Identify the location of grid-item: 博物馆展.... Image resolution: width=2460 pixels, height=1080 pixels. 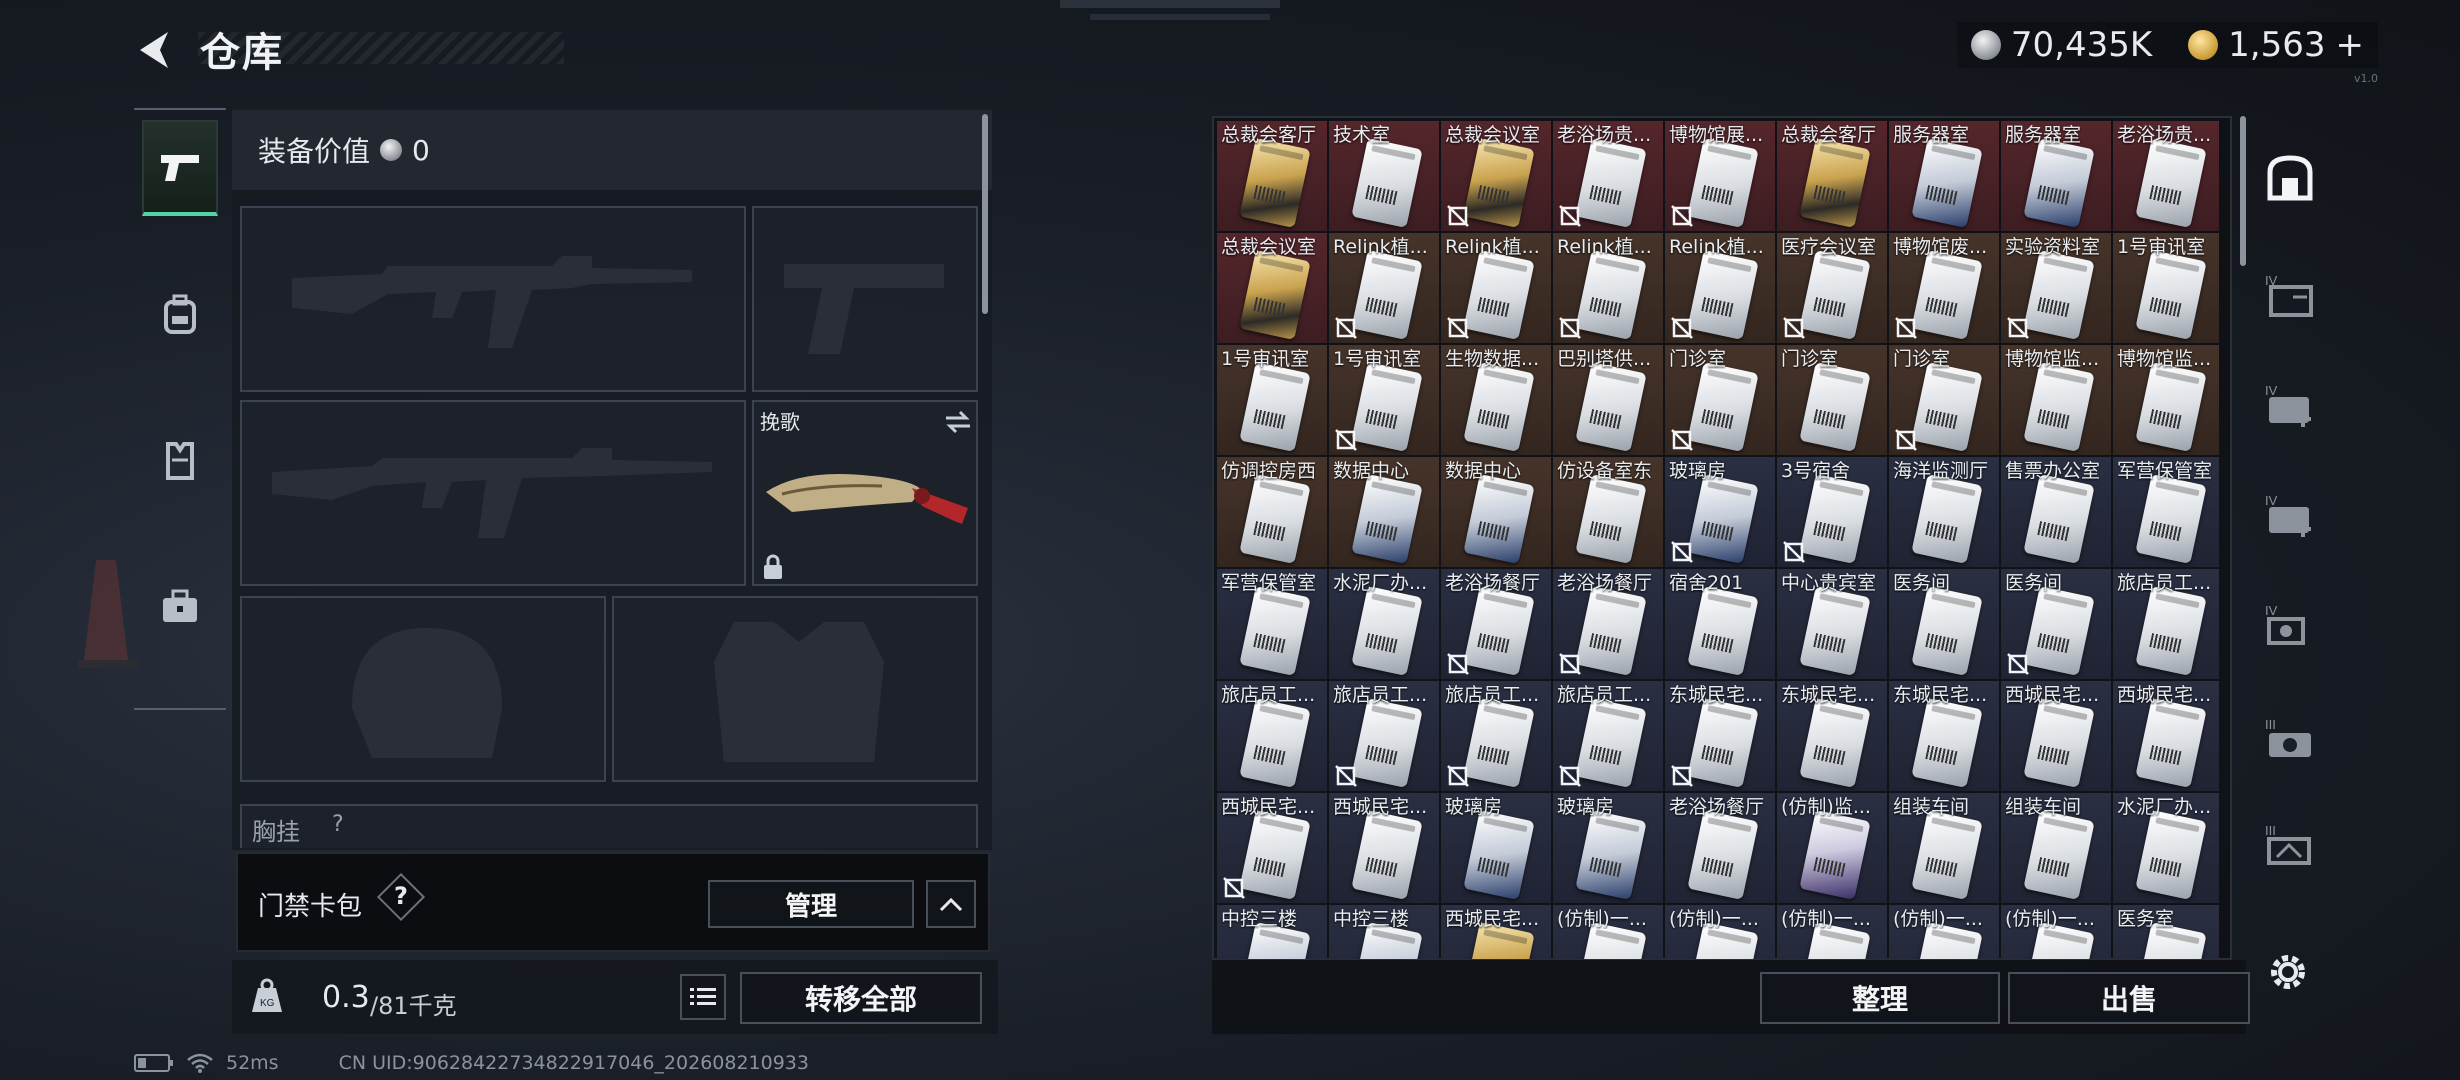
(1720, 176).